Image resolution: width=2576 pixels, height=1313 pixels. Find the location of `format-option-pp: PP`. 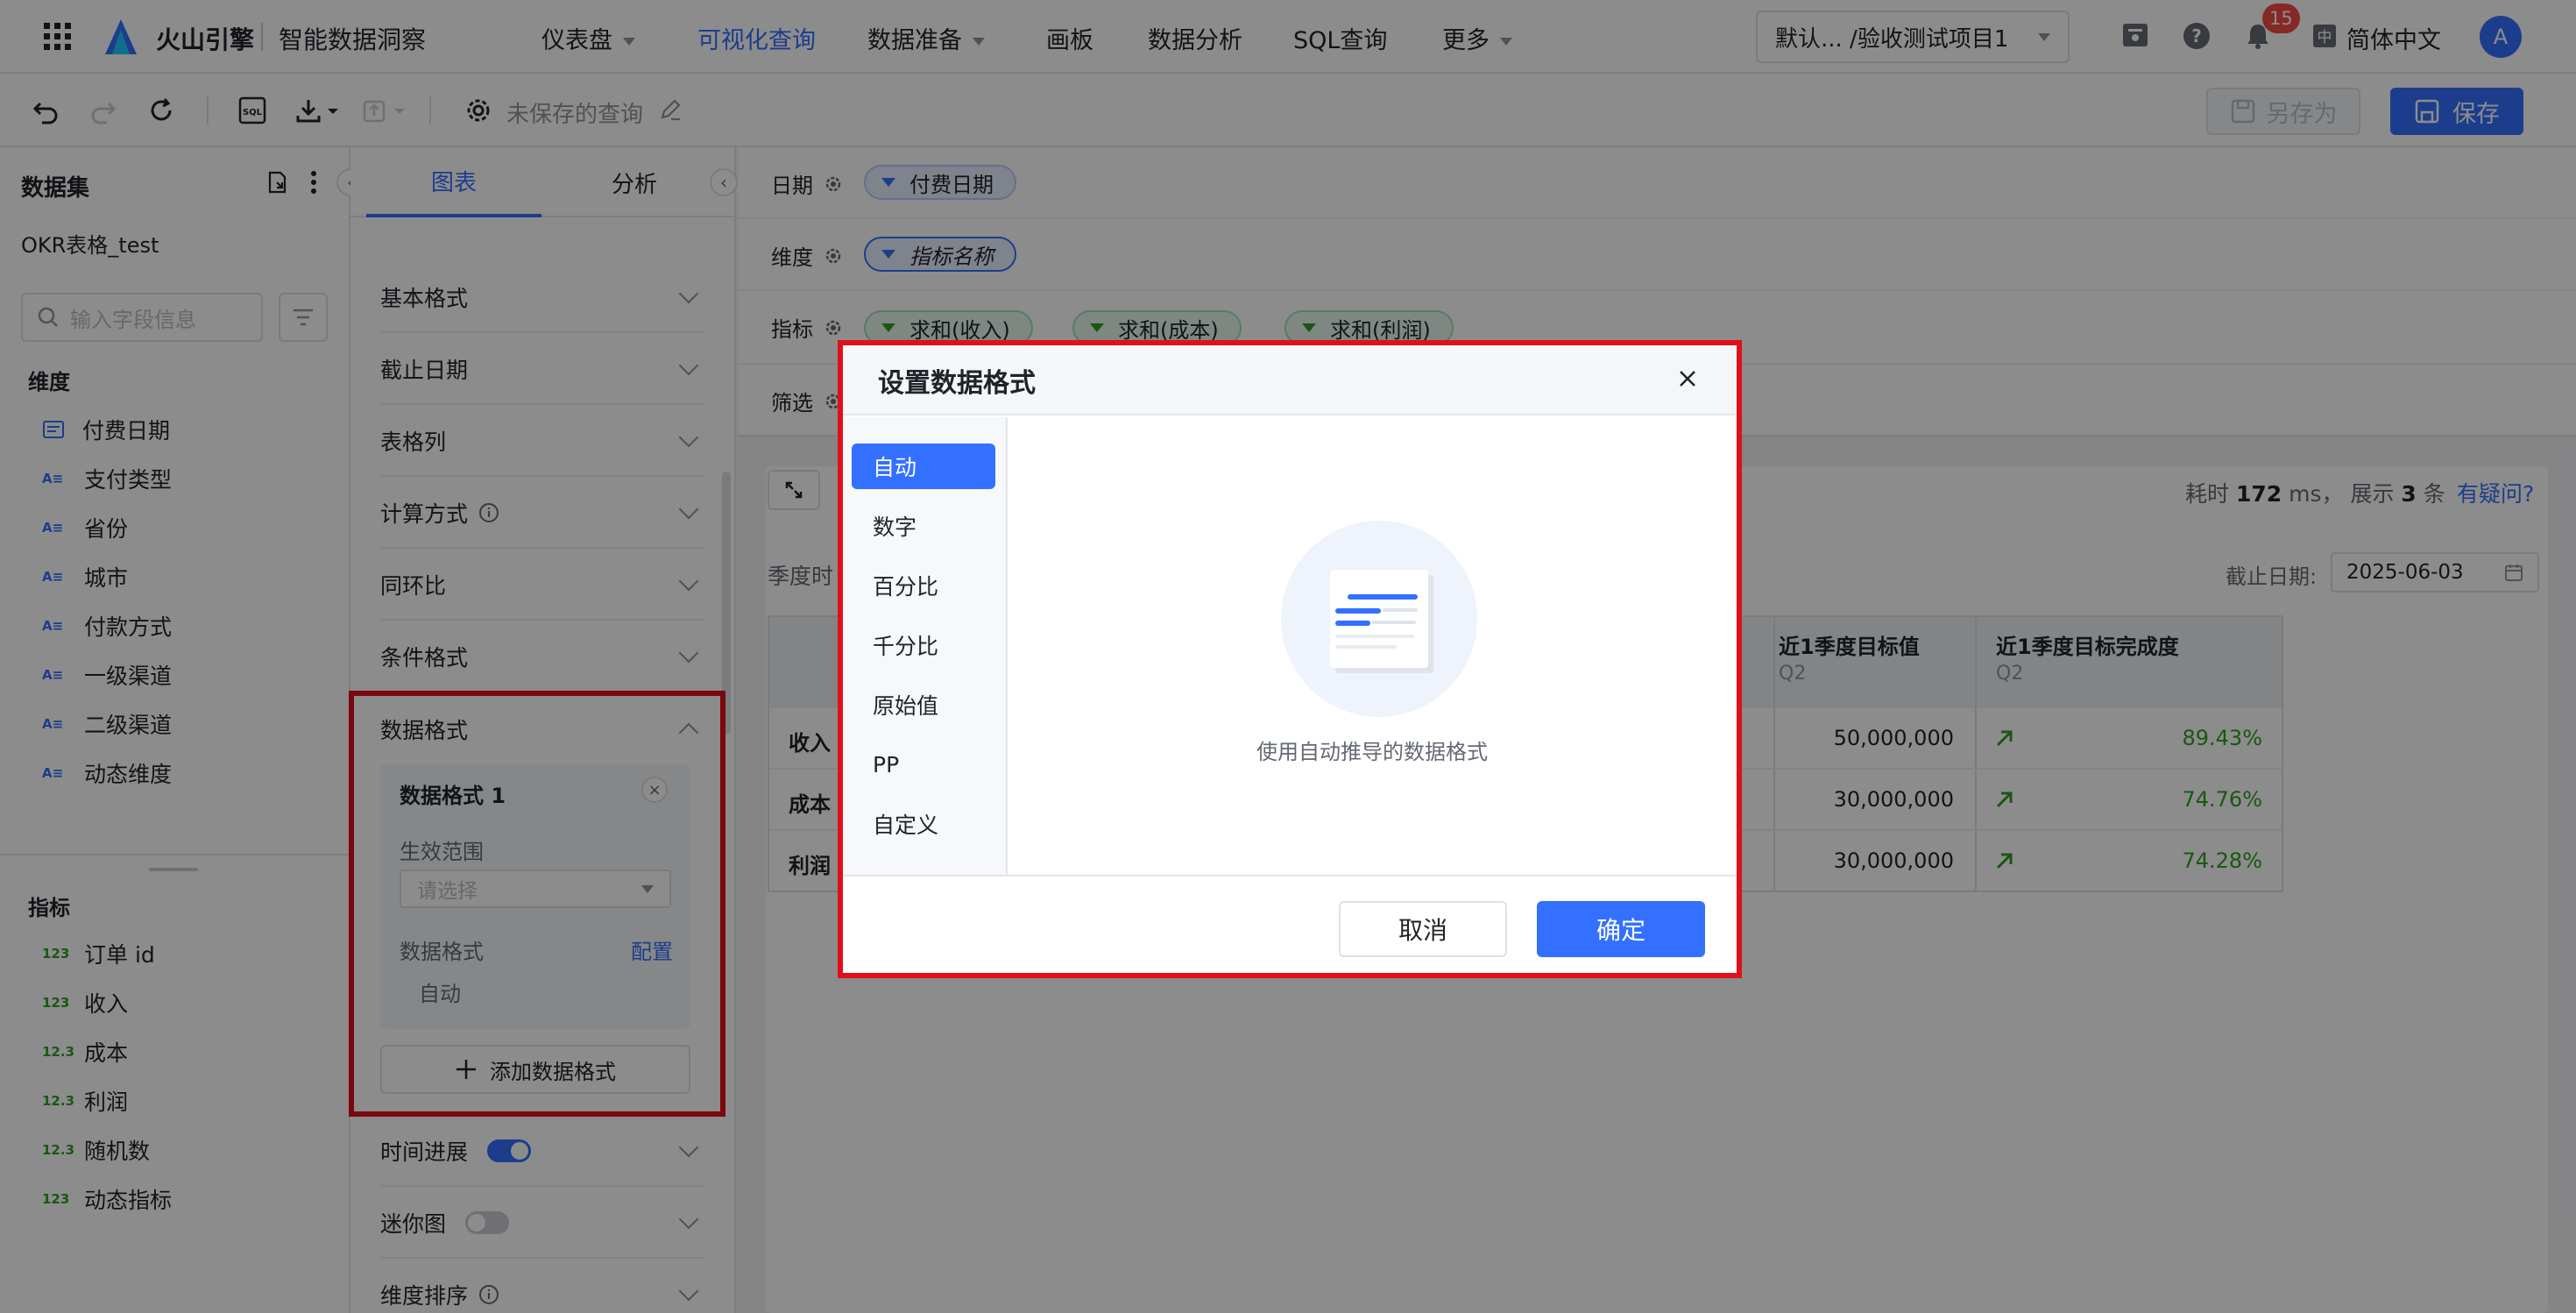

format-option-pp: PP is located at coordinates (923, 764).